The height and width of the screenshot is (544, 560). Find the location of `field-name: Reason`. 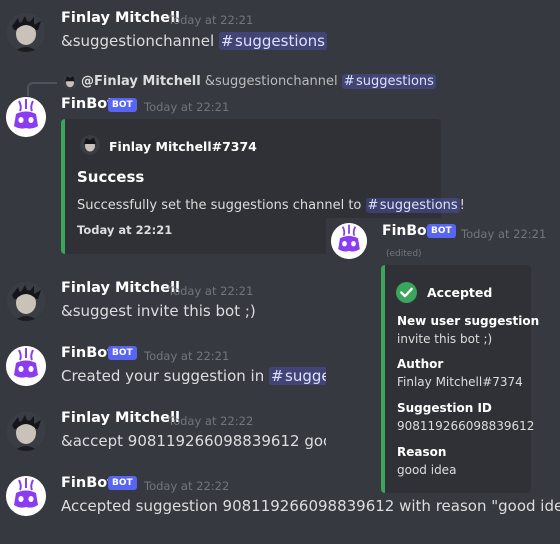

field-name: Reason is located at coordinates (422, 452).